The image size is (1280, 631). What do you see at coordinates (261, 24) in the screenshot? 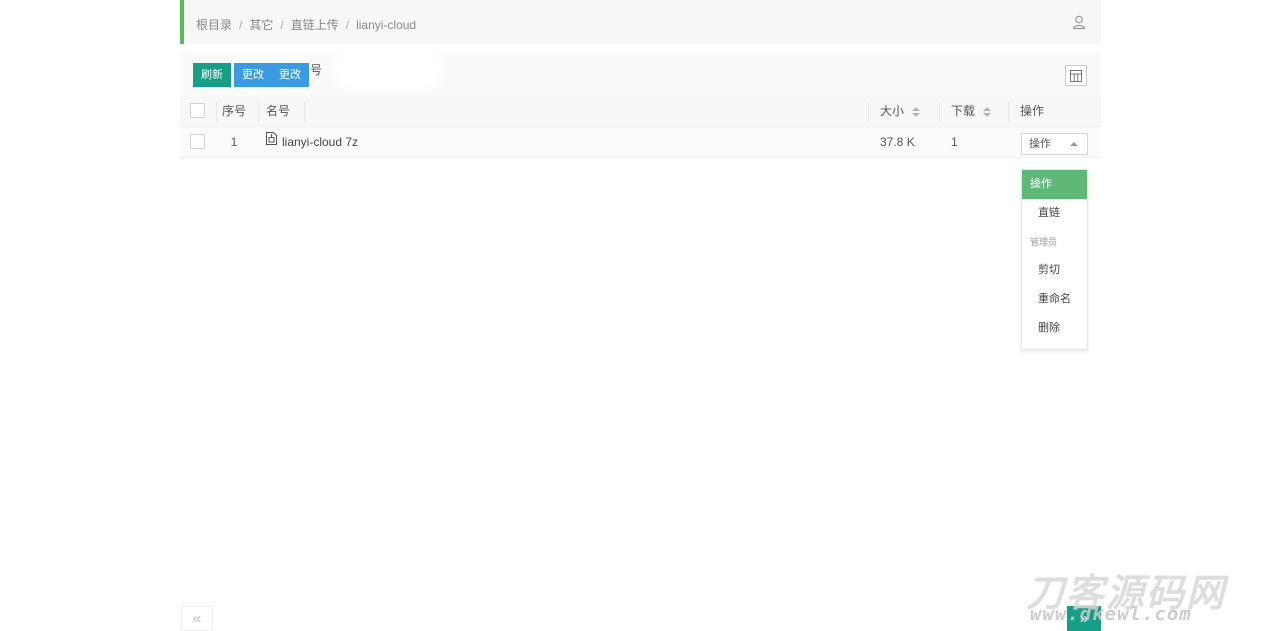
I see `breadcrumb-other: 其它` at bounding box center [261, 24].